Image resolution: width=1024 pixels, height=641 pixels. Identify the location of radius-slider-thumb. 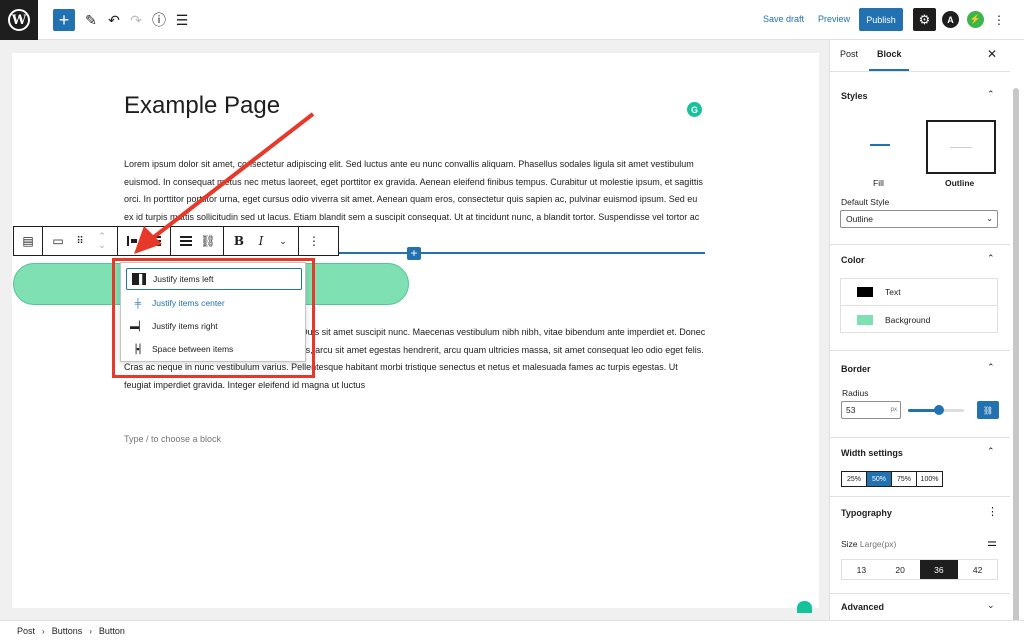
(939, 410).